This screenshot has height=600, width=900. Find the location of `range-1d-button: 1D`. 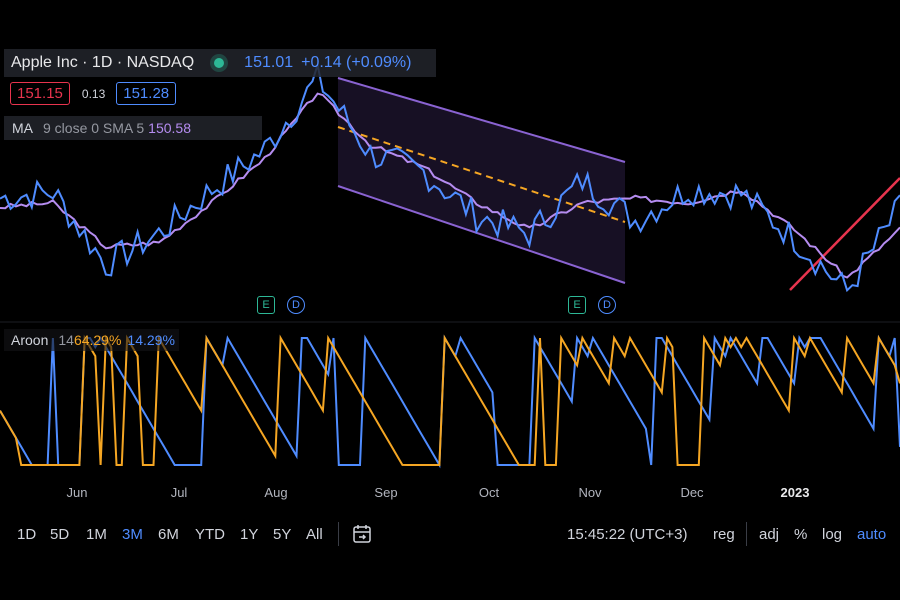

range-1d-button: 1D is located at coordinates (26, 534).